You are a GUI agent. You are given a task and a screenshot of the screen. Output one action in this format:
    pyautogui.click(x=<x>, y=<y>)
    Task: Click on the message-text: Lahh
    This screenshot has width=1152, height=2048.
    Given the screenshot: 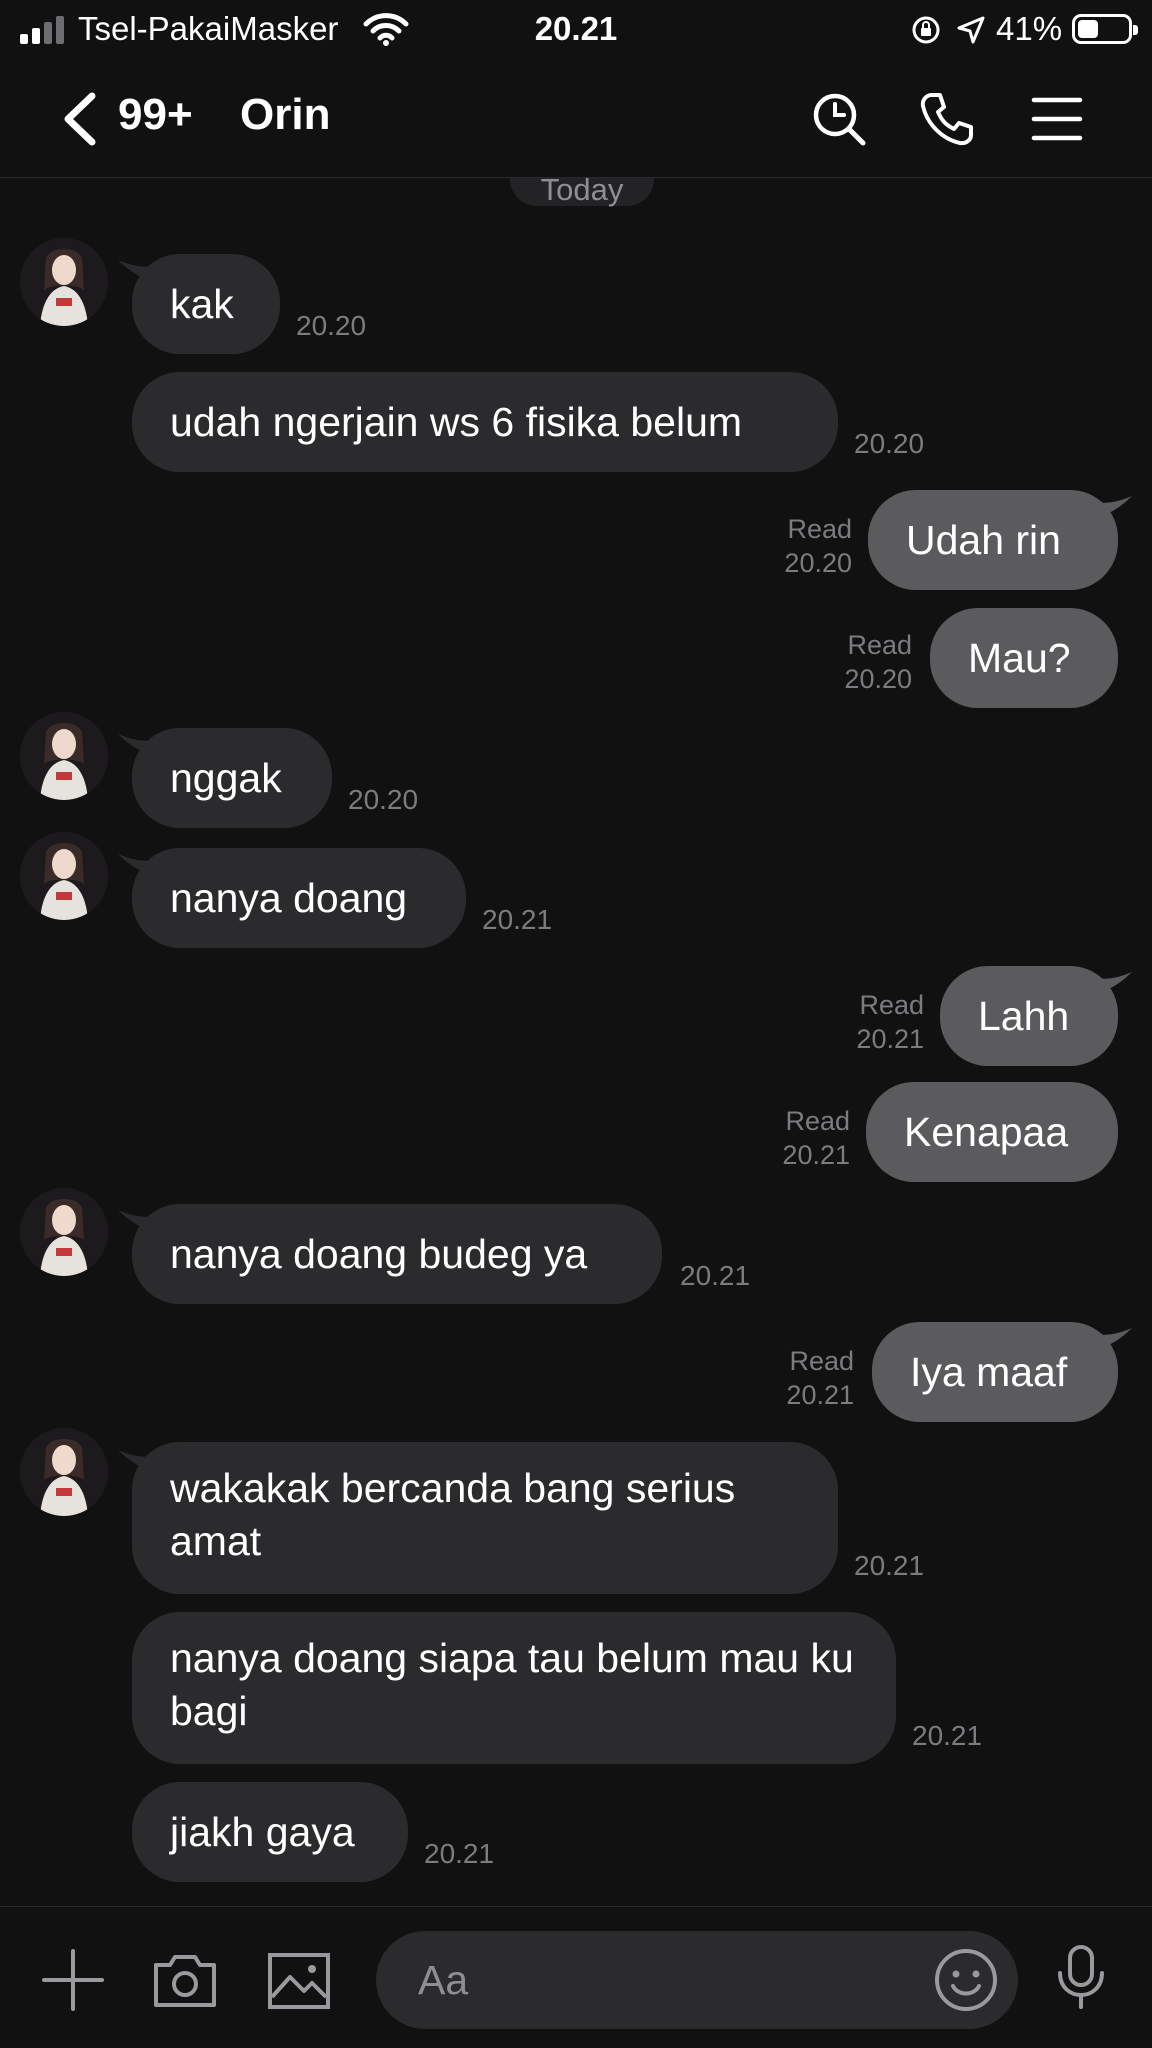 What is the action you would take?
    pyautogui.click(x=1024, y=1016)
    